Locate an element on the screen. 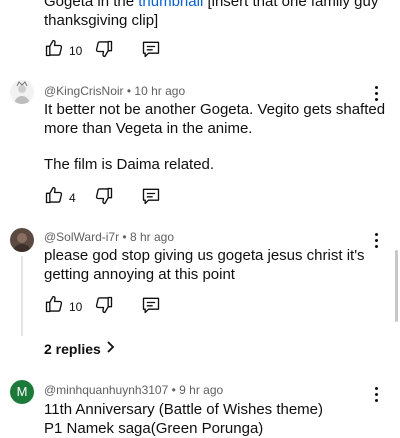 The image size is (400, 438). author-handle: @SolWard-i7r is located at coordinates (81, 237).